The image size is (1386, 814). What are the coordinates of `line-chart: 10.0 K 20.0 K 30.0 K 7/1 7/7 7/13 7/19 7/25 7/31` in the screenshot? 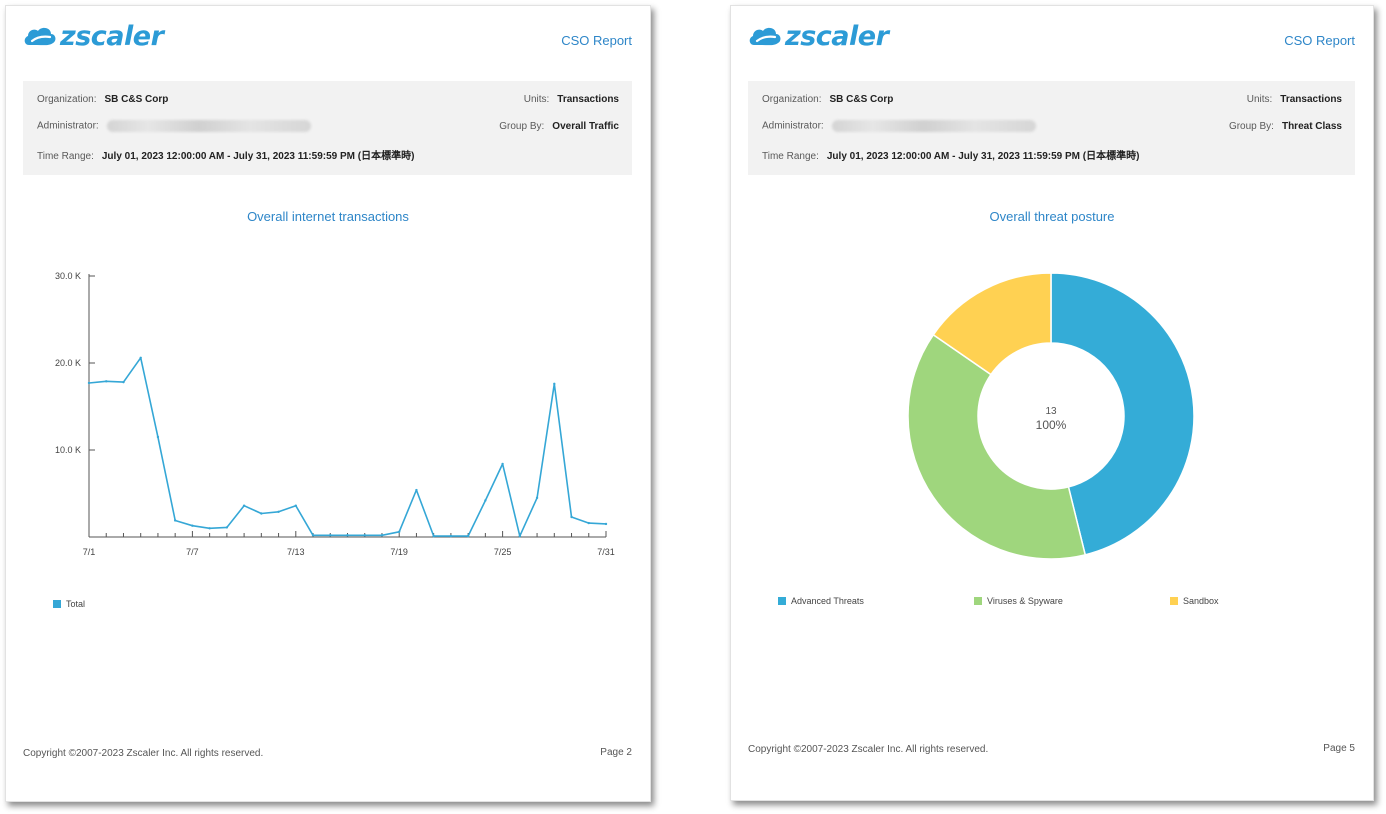 It's located at (335, 414).